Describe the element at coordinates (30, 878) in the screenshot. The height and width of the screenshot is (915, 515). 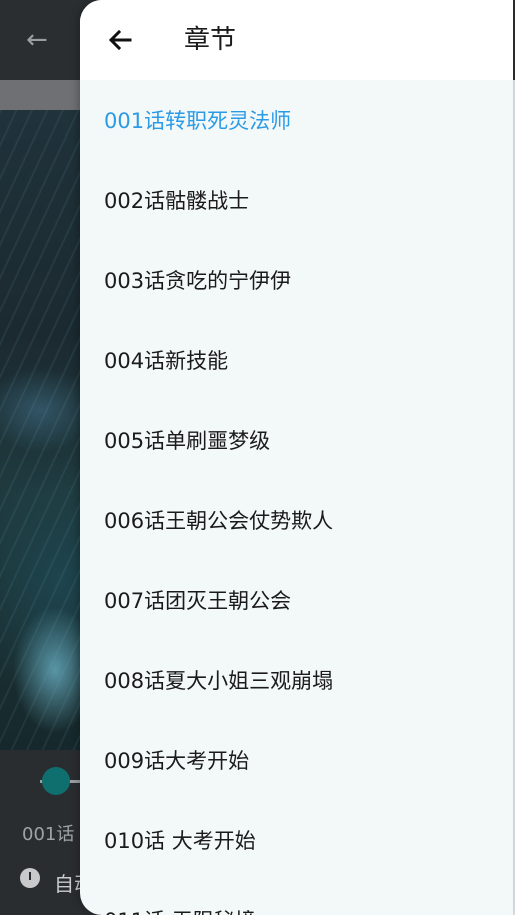
I see `timer-icon` at that location.